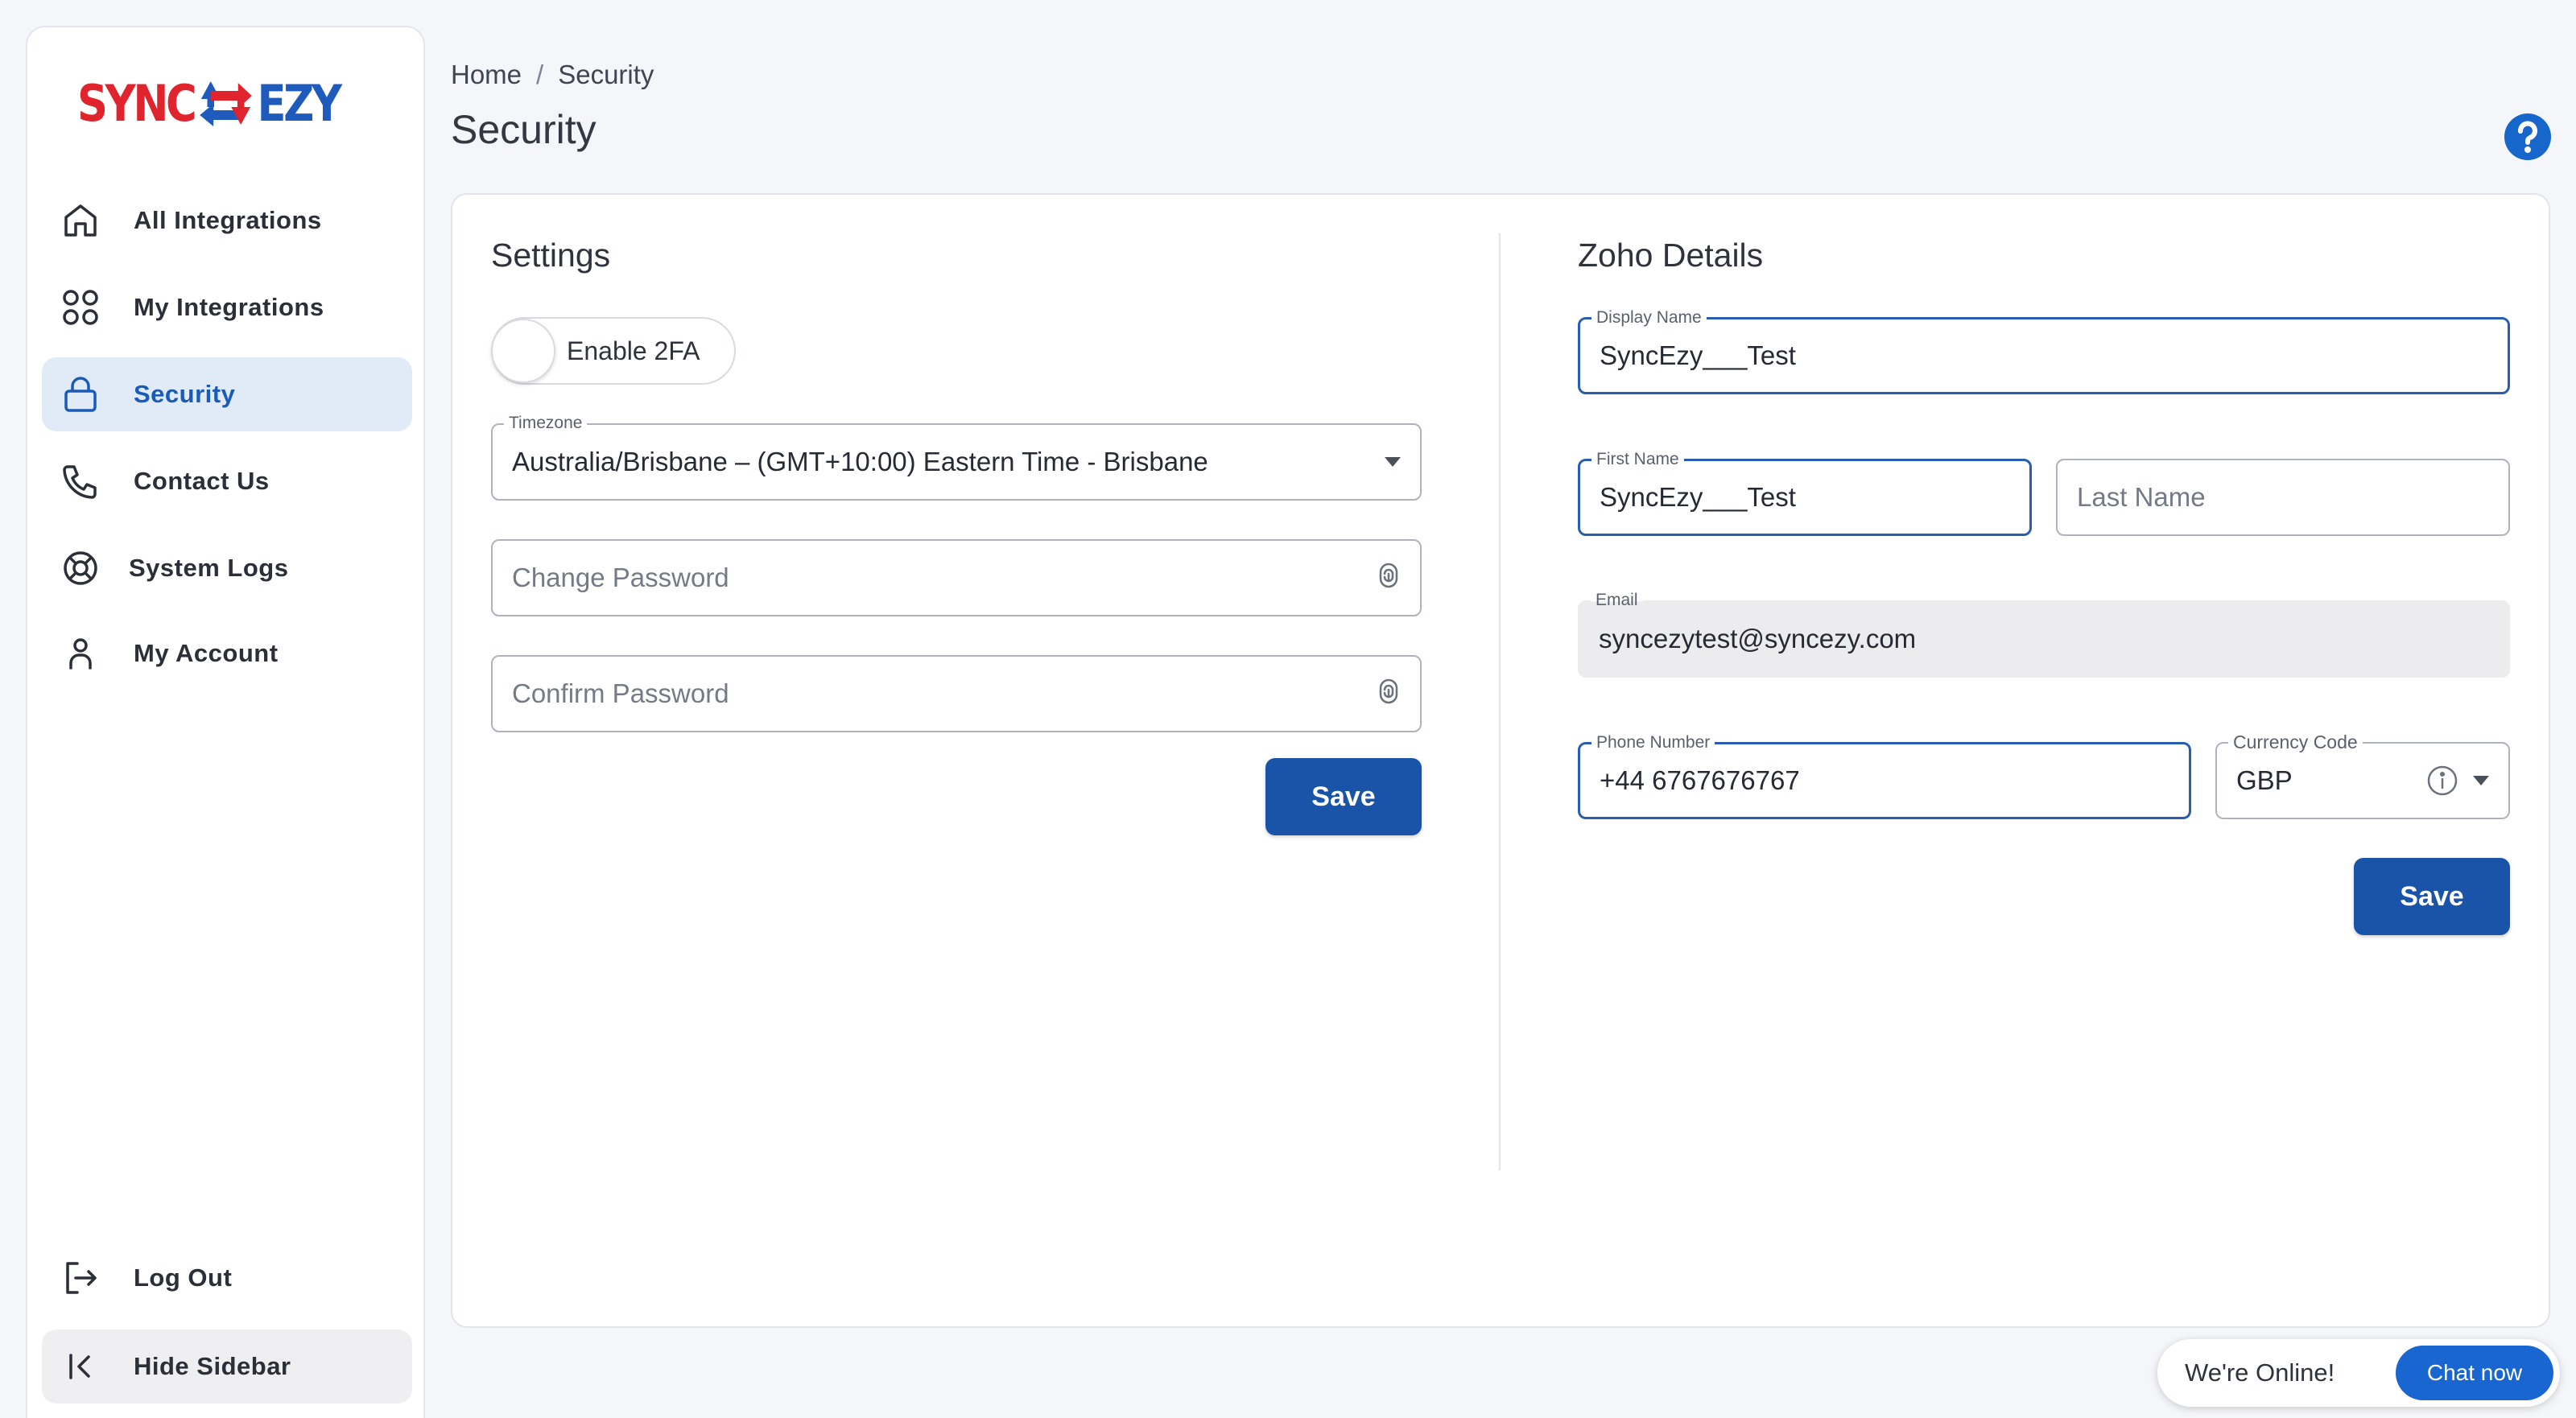 This screenshot has width=2576, height=1418. Describe the element at coordinates (2474, 1373) in the screenshot. I see `chat-now-button: Chat now` at that location.